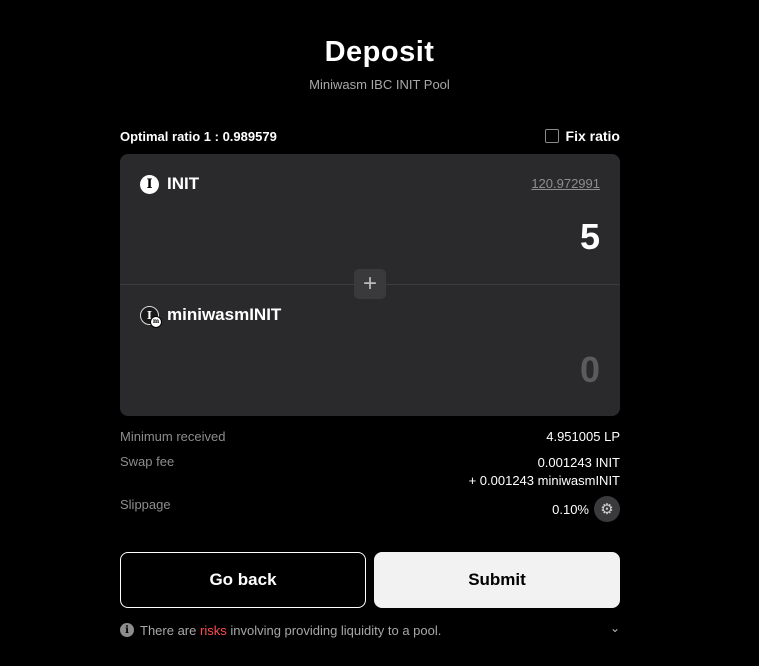  Describe the element at coordinates (472, 480) in the screenshot. I see `swap-fee-2-prefix: +` at that location.